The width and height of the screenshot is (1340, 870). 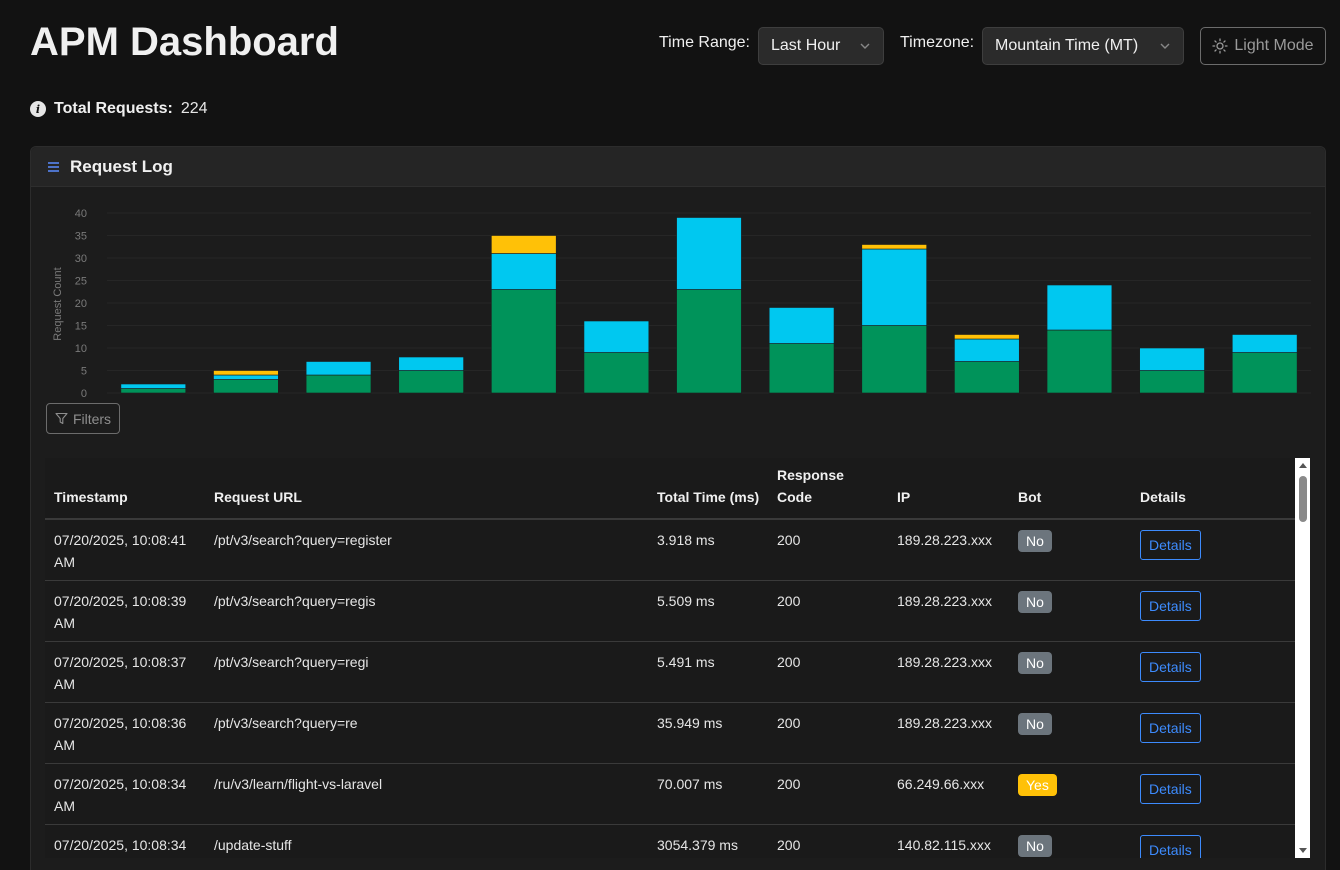 What do you see at coordinates (1213, 489) in the screenshot?
I see `column-header-details: Details` at bounding box center [1213, 489].